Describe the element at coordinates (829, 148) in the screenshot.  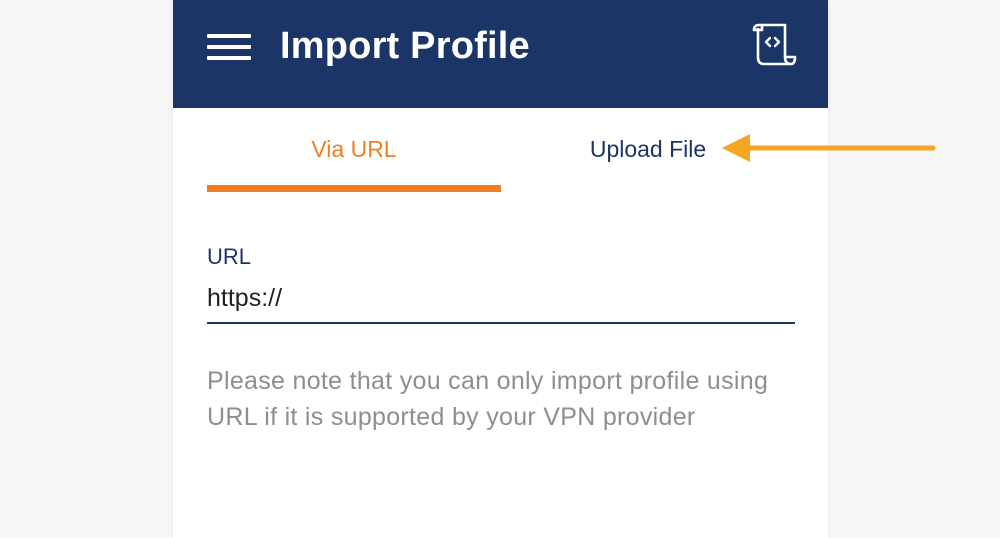
I see `arrow-left-icon` at that location.